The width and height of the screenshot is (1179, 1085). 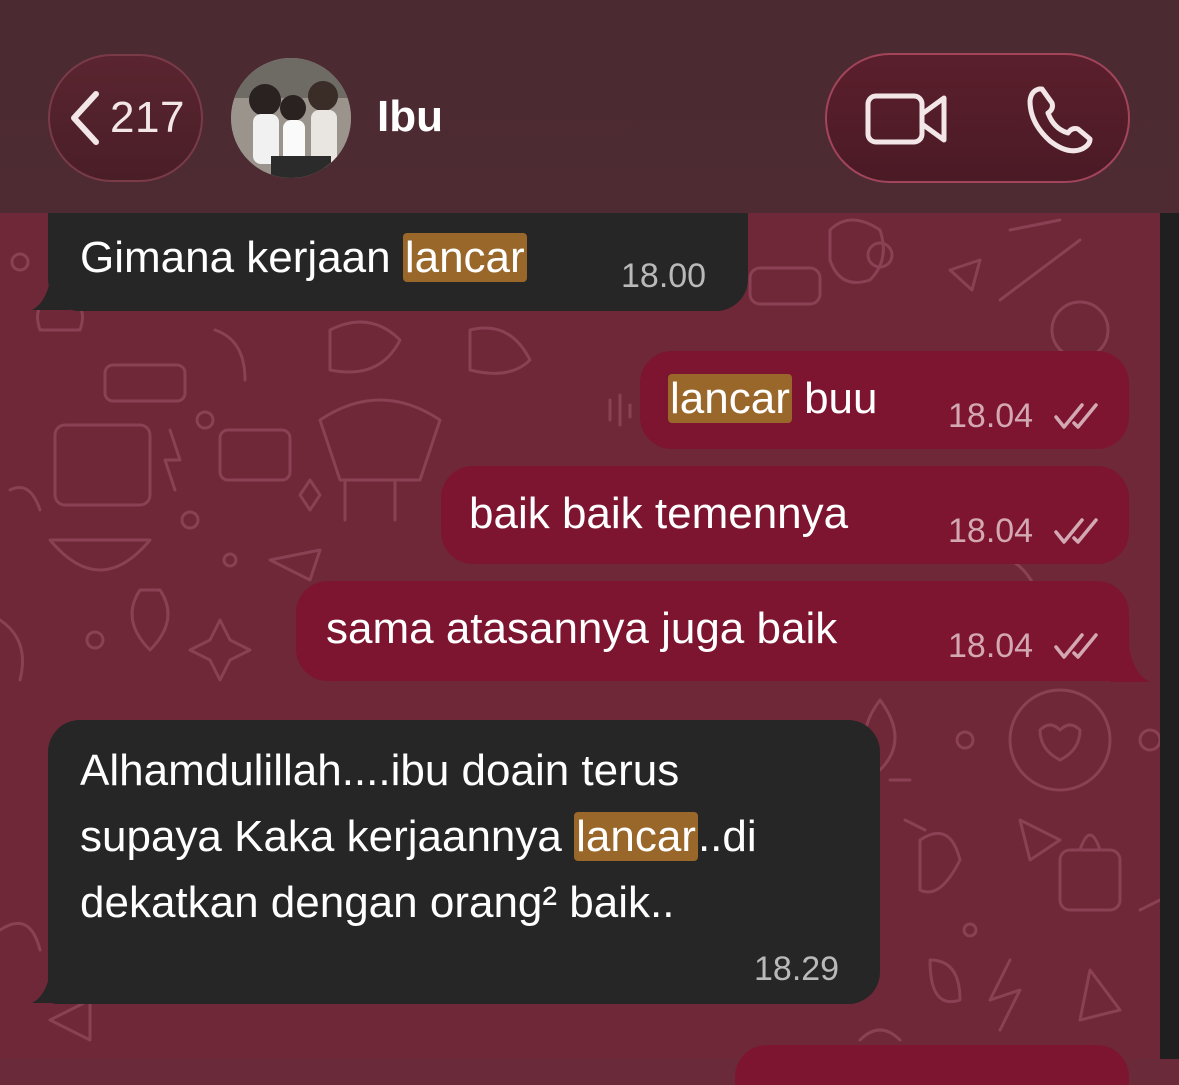 I want to click on chevron-left-icon, so click(x=85, y=118).